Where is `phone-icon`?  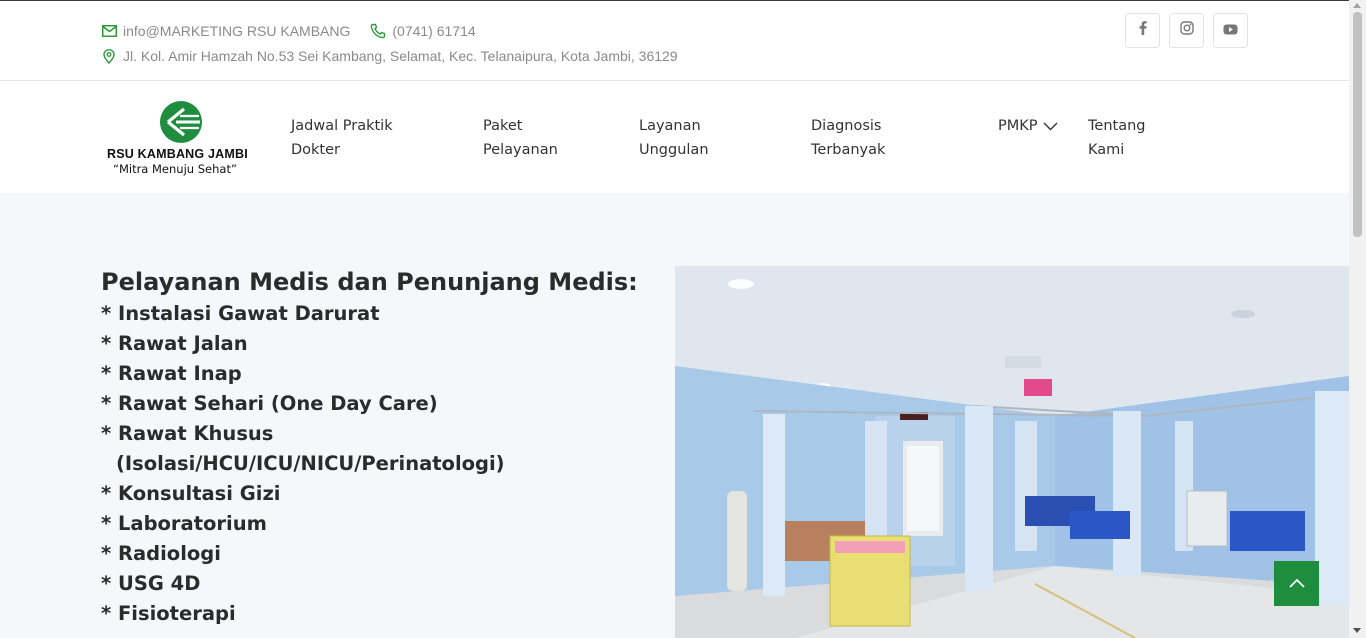
phone-icon is located at coordinates (378, 31).